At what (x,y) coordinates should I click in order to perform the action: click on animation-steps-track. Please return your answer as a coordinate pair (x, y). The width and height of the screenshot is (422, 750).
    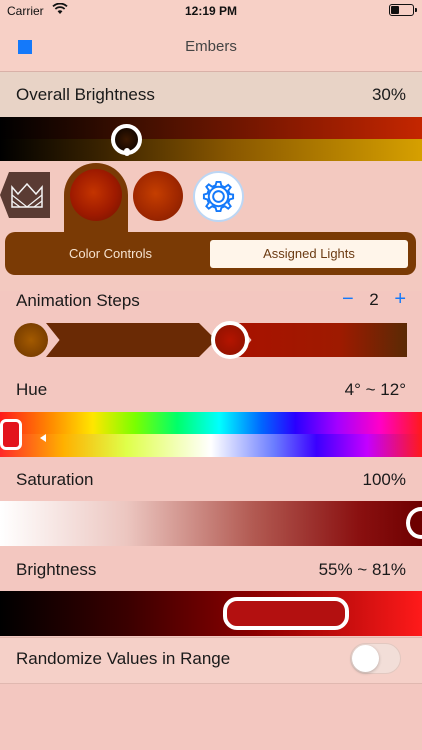
    Looking at the image, I should click on (210, 340).